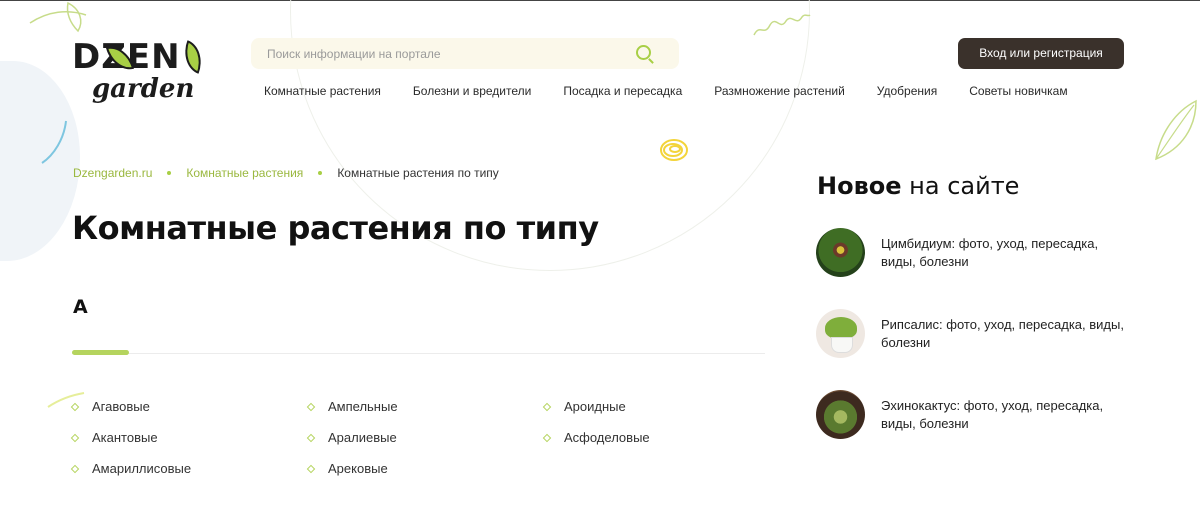 Image resolution: width=1200 pixels, height=513 pixels. Describe the element at coordinates (622, 91) in the screenshot. I see `nav-item-planting: Посадка и пересадка` at that location.